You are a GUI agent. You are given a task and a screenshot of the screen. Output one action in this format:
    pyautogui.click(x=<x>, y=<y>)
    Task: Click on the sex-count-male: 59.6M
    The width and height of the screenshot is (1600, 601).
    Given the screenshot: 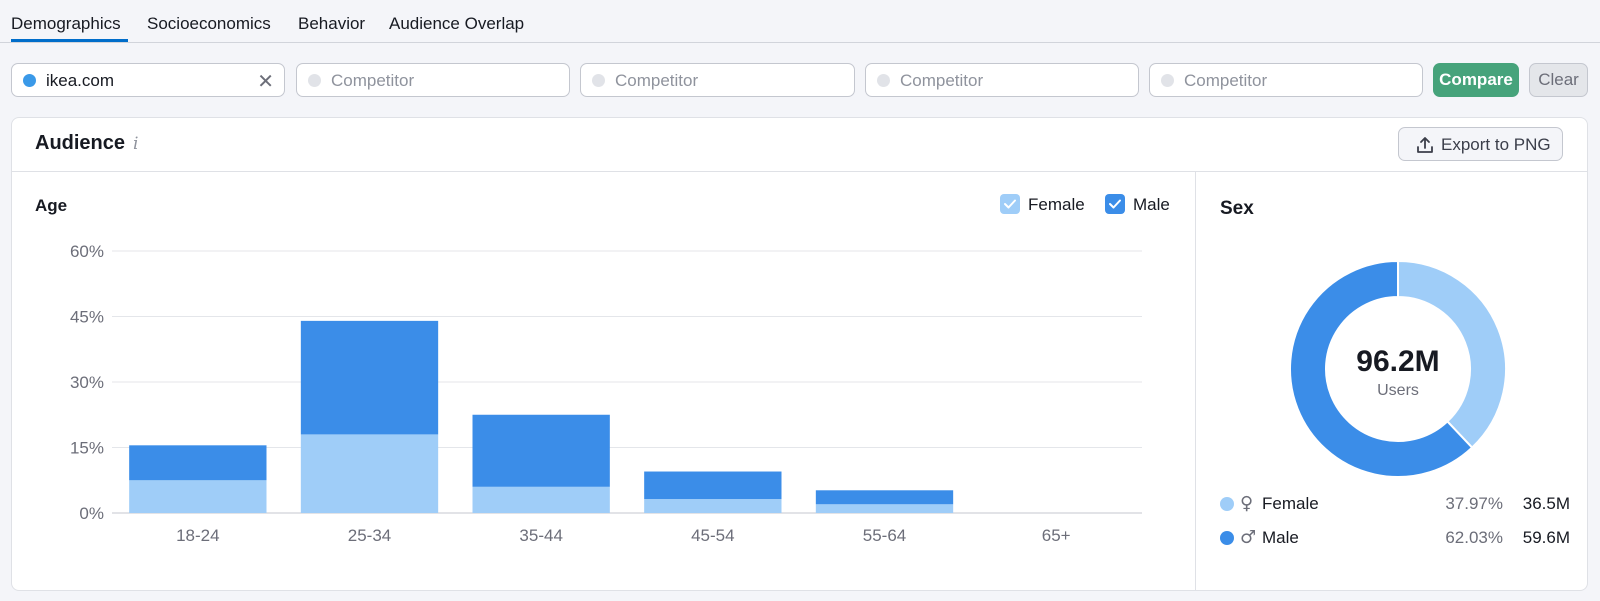 What is the action you would take?
    pyautogui.click(x=1546, y=537)
    